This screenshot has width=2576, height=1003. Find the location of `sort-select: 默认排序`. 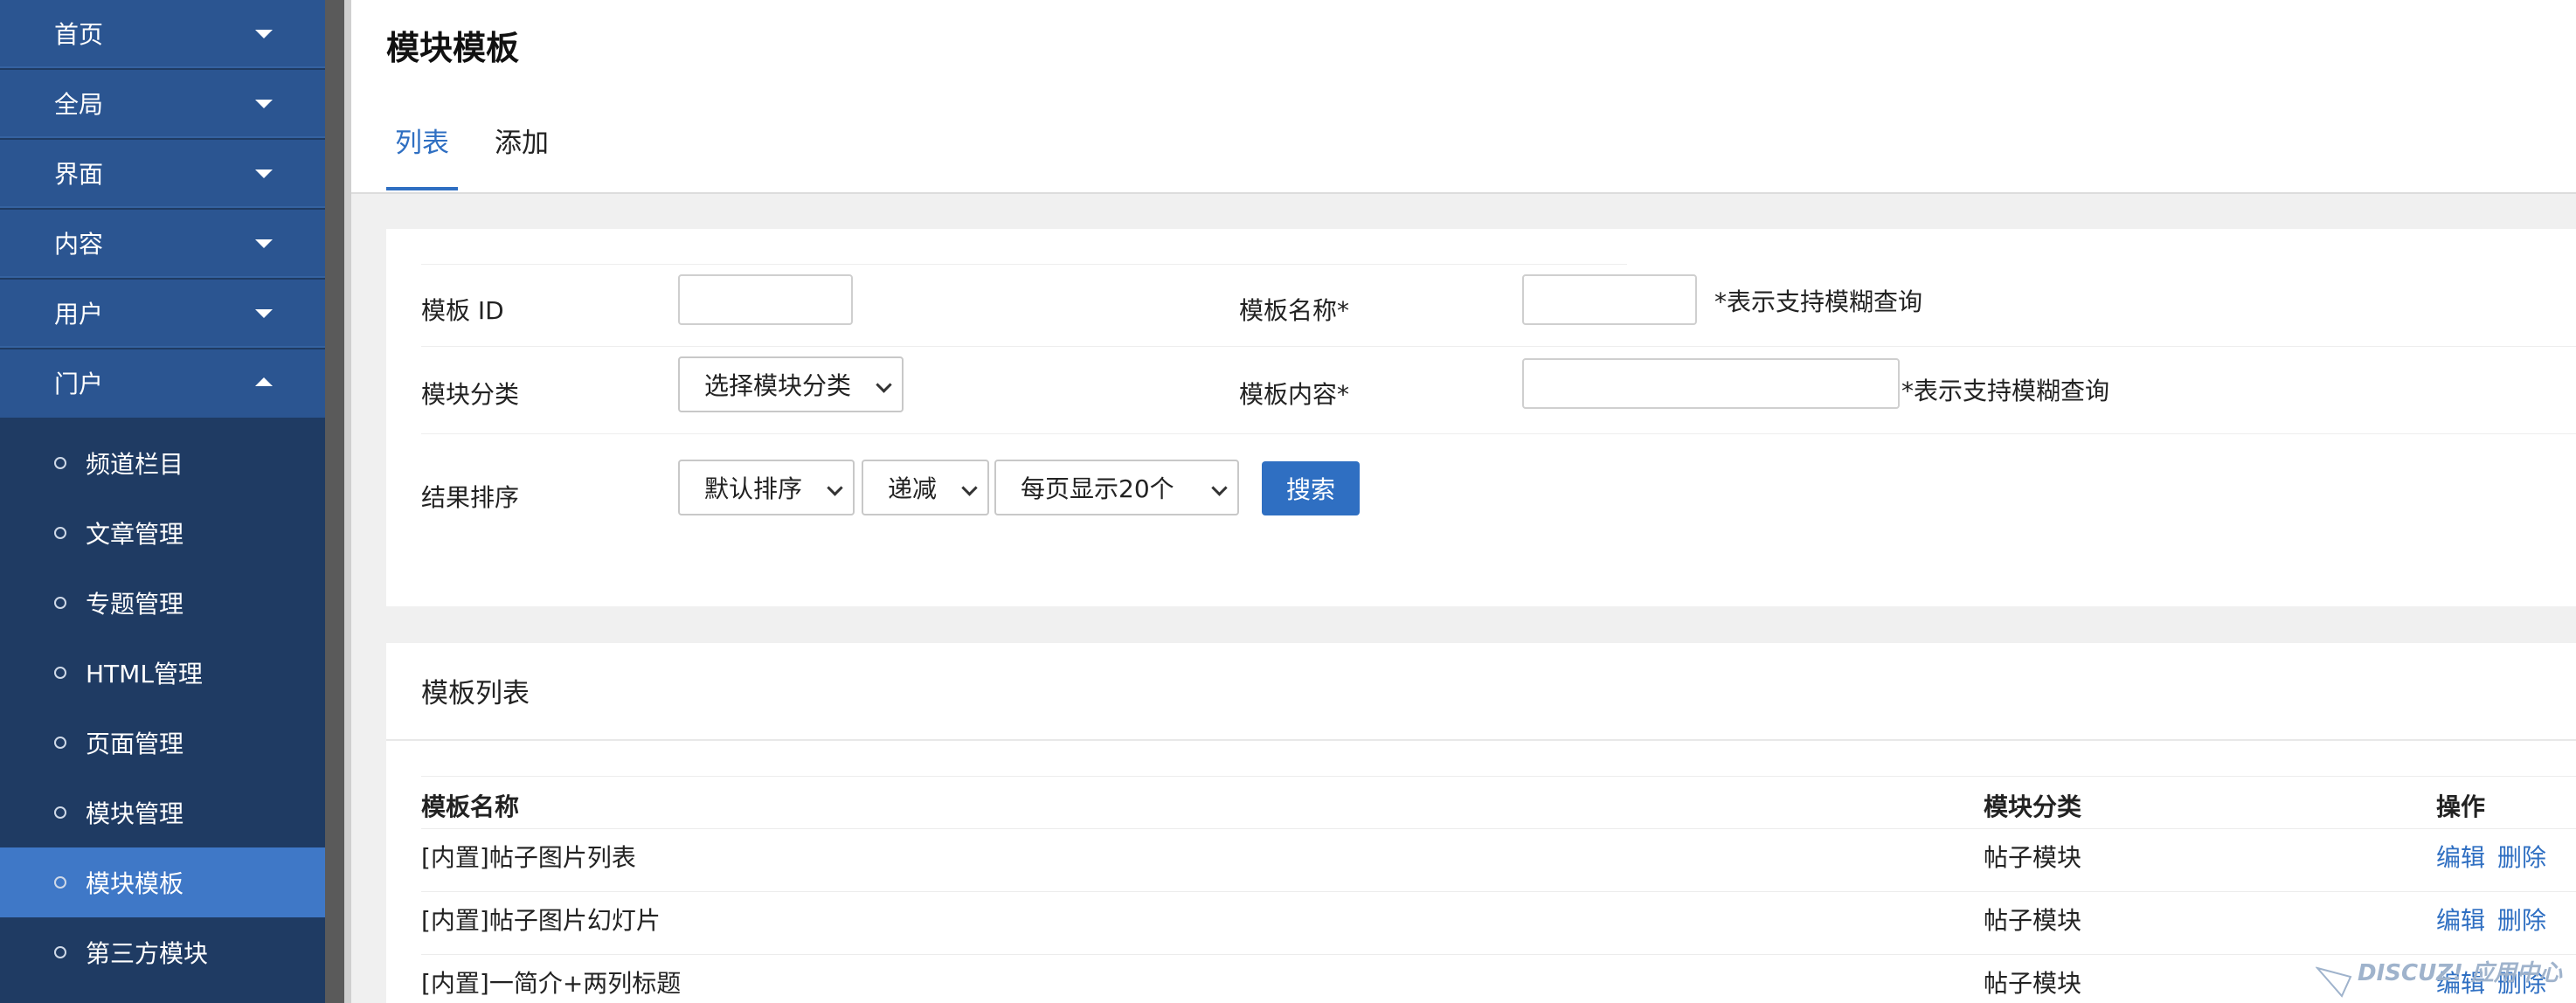

sort-select: 默认排序 is located at coordinates (766, 487).